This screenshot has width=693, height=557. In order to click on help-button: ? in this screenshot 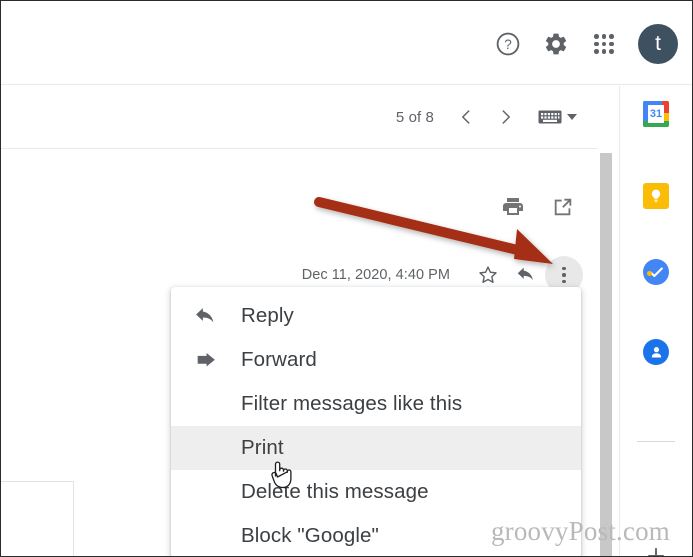, I will do `click(508, 44)`.